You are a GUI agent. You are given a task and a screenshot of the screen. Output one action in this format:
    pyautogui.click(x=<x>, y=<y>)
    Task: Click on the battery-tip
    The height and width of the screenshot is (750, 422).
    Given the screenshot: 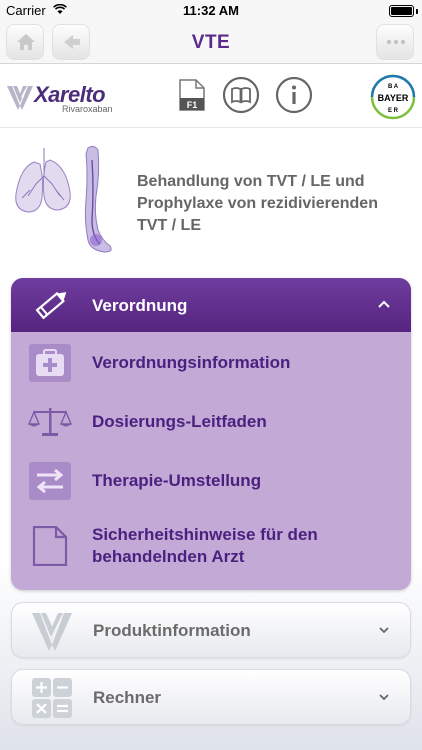 What is the action you would take?
    pyautogui.click(x=417, y=11)
    